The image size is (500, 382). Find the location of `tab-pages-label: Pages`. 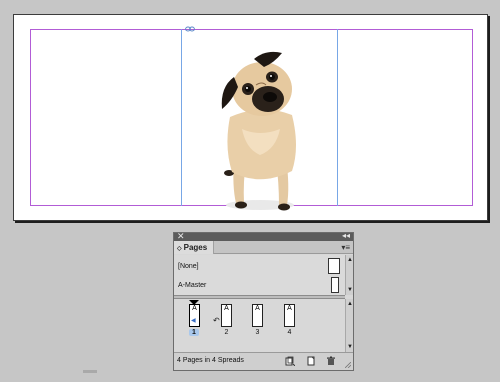

tab-pages-label: Pages is located at coordinates (195, 247).